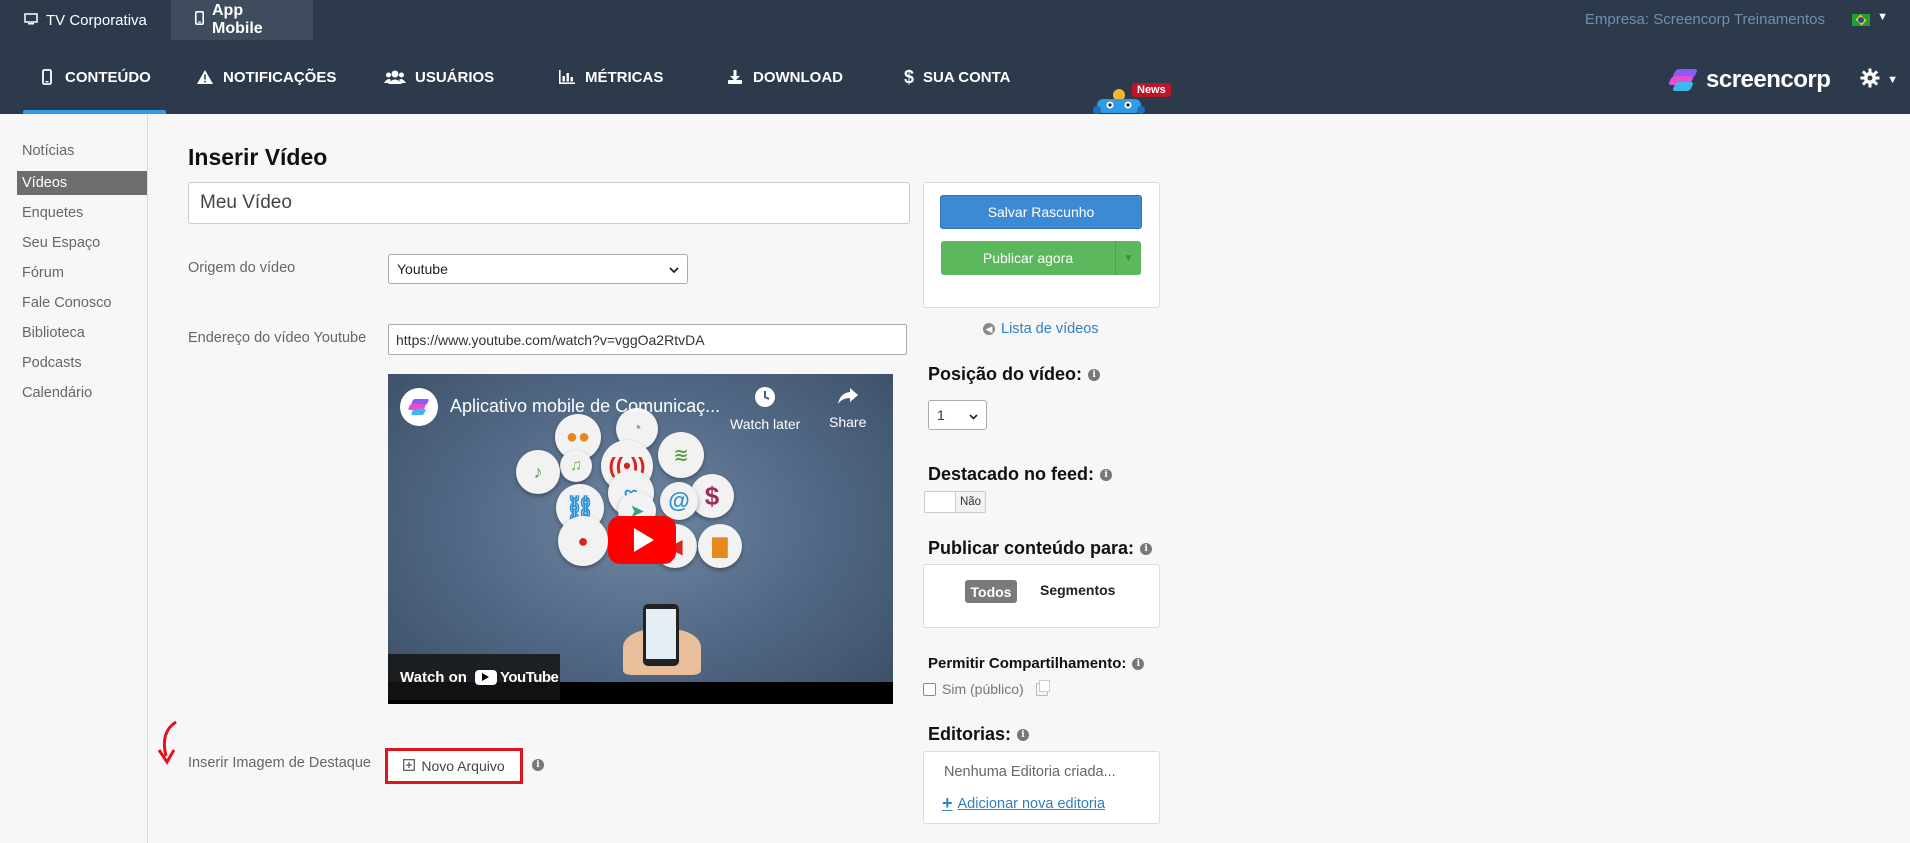  Describe the element at coordinates (82, 303) in the screenshot. I see `sidebar-item-fale-conosco: Fale Conosco` at that location.